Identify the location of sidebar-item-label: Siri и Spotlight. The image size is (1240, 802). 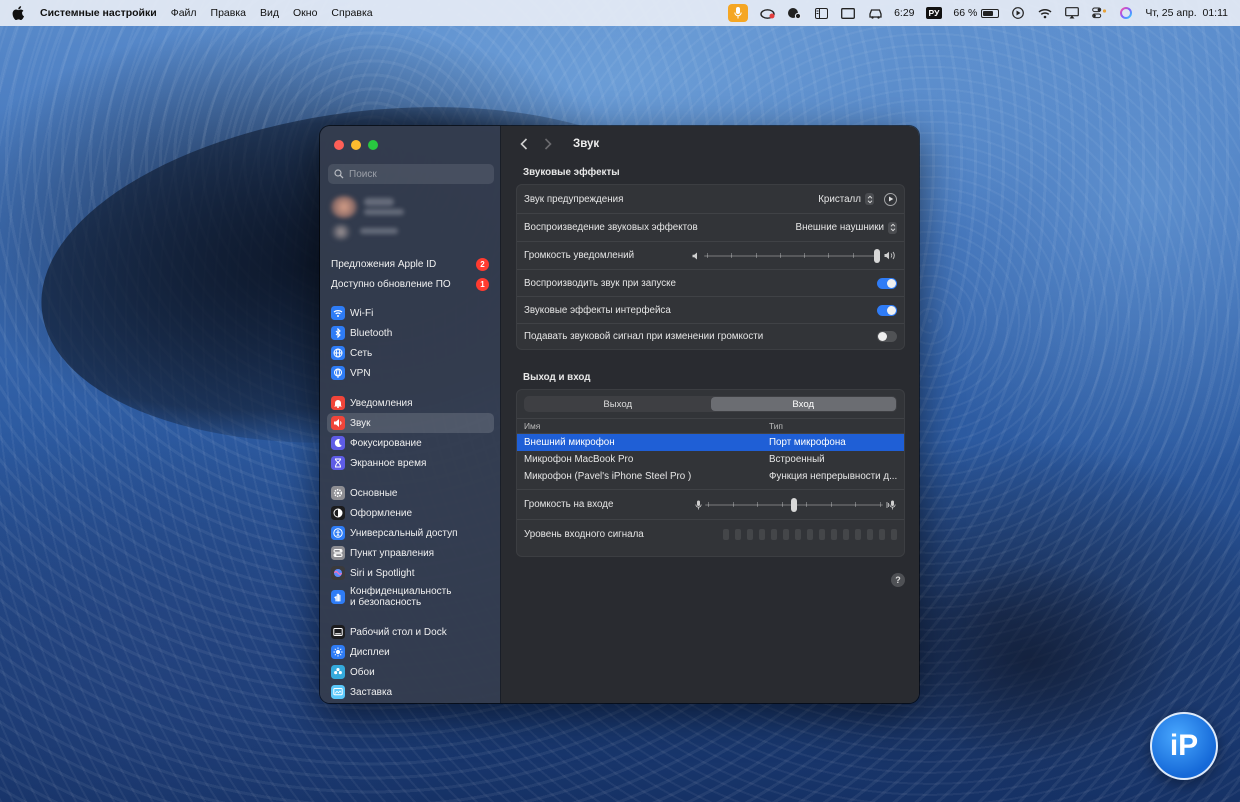
(382, 573).